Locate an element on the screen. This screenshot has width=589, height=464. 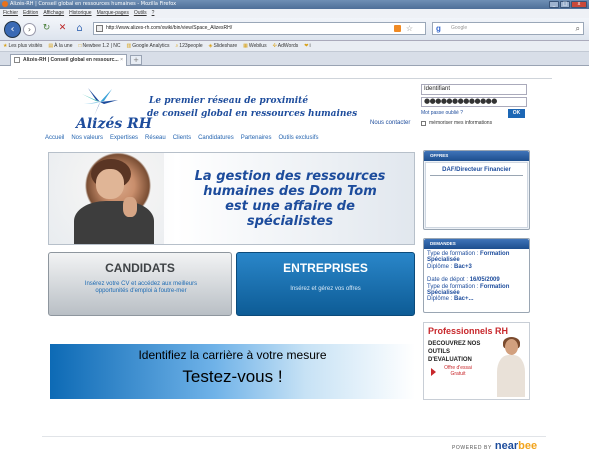
new-tab-button: + is located at coordinates (136, 60).